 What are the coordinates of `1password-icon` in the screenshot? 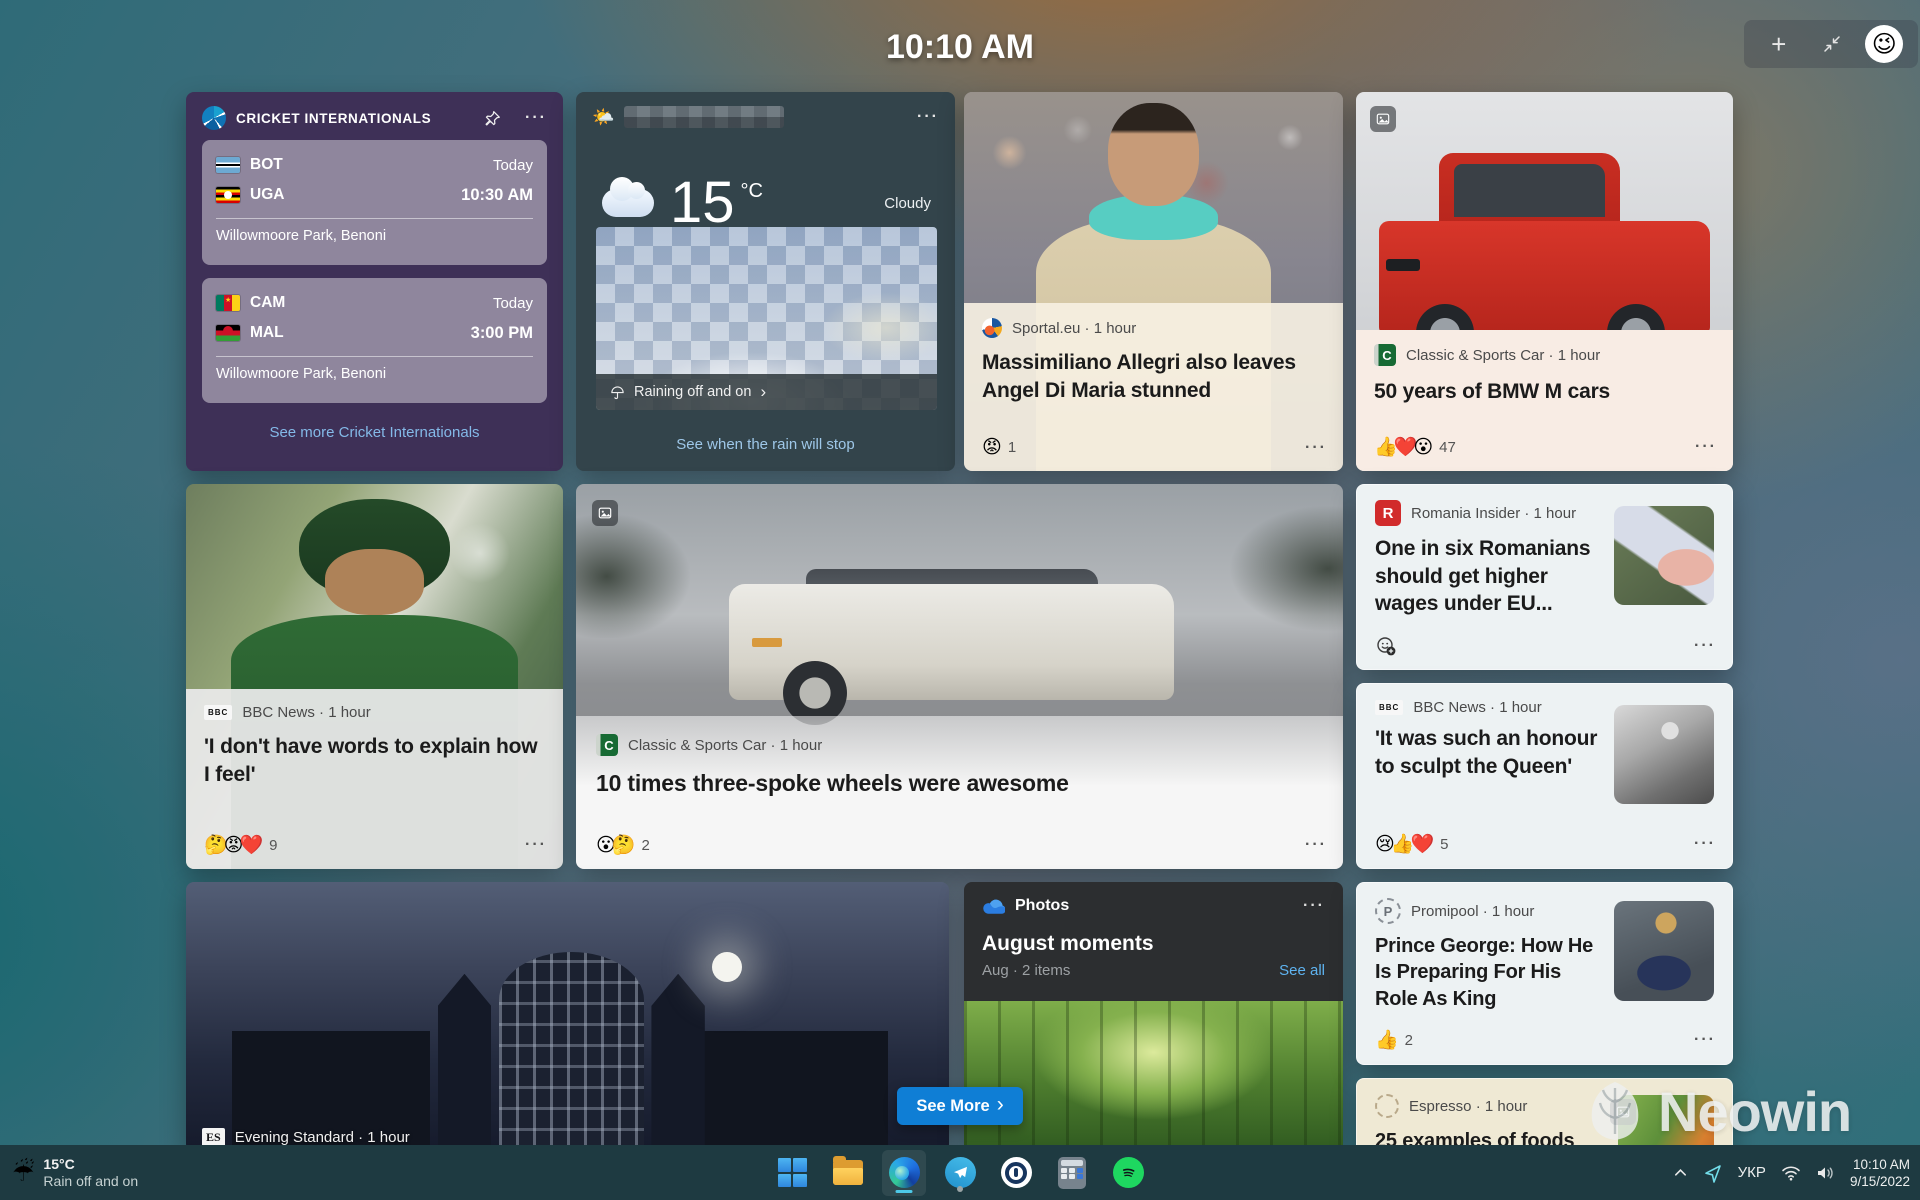 It's located at (1016, 1172).